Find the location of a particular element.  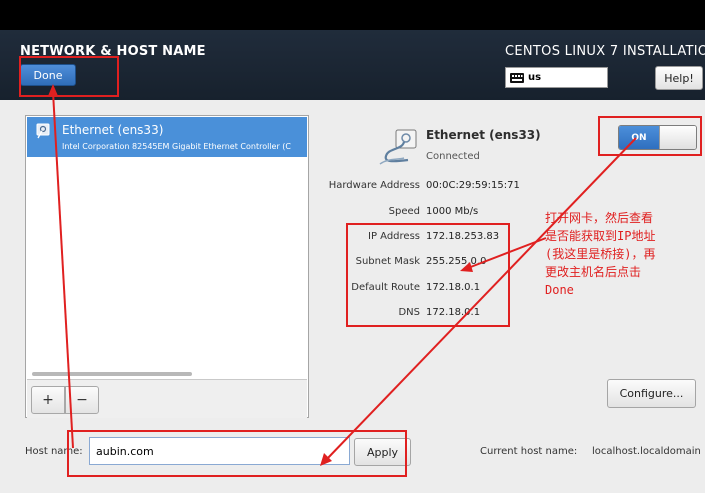

annotation-line: 打开网卡，然后查看 is located at coordinates (599, 218).